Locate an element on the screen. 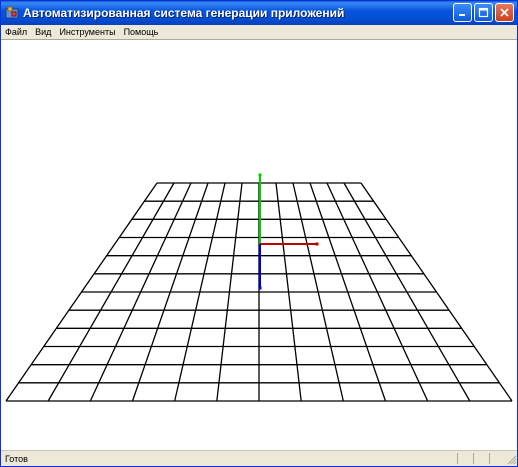  minimize-button is located at coordinates (462, 12).